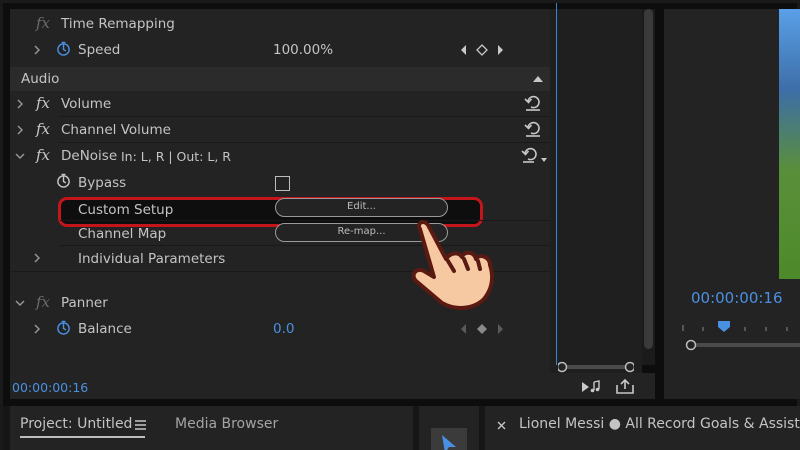 This screenshot has width=800, height=450. Describe the element at coordinates (116, 130) in the screenshot. I see `channel-volume-label: Channel Volume` at that location.